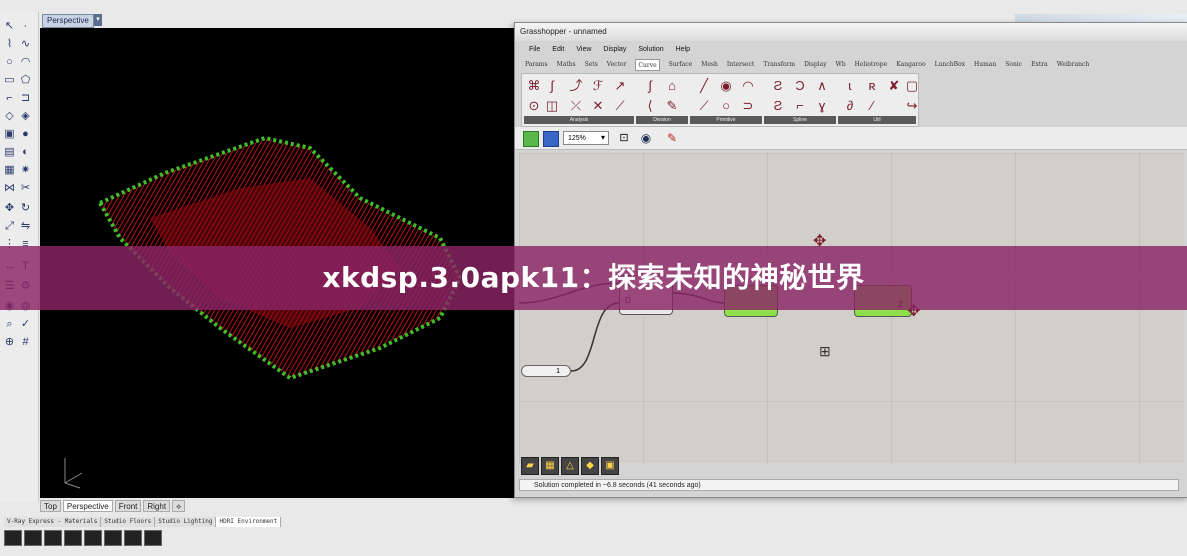 Image resolution: width=1187 pixels, height=556 pixels. What do you see at coordinates (681, 65) in the screenshot?
I see `tab-surface: Surface` at bounding box center [681, 65].